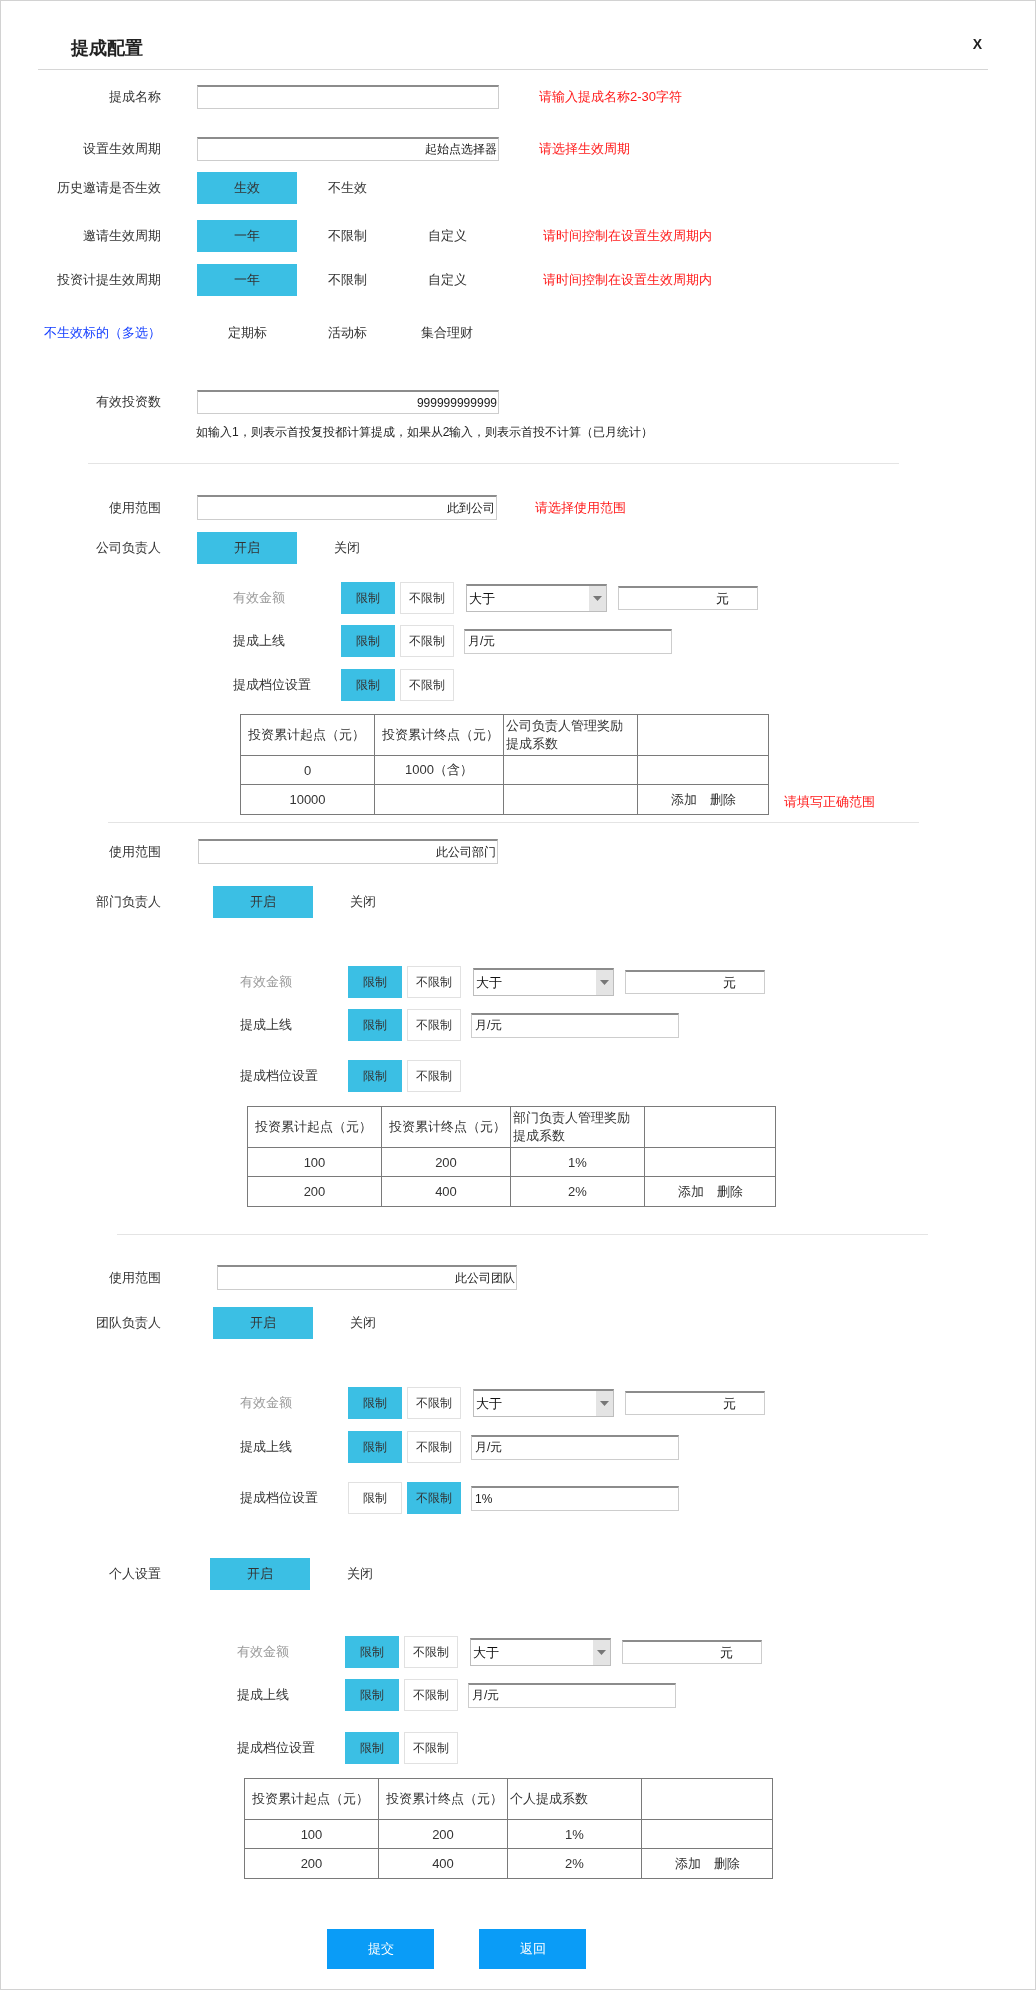 The height and width of the screenshot is (1990, 1036). I want to click on validation-hint: 请输入提成名称2-30字符, so click(611, 97).